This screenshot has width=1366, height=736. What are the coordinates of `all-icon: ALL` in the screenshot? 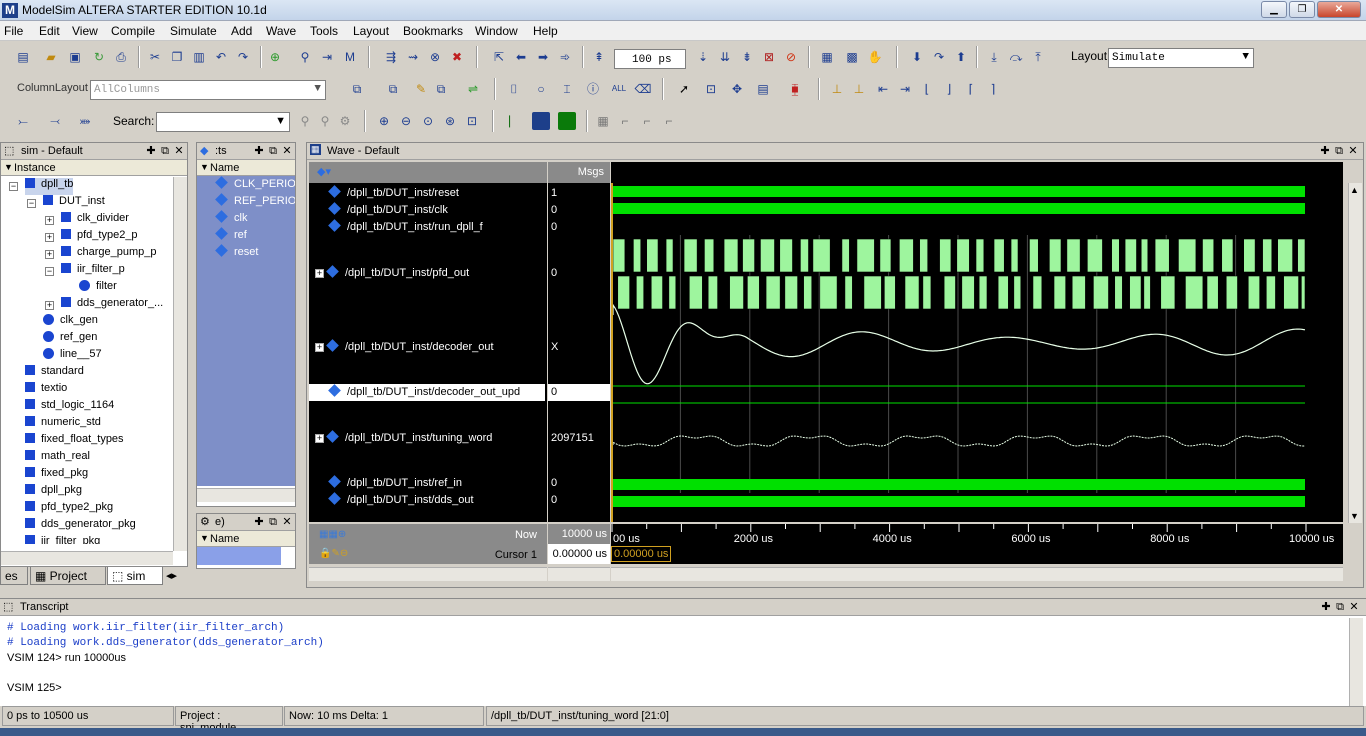 It's located at (619, 89).